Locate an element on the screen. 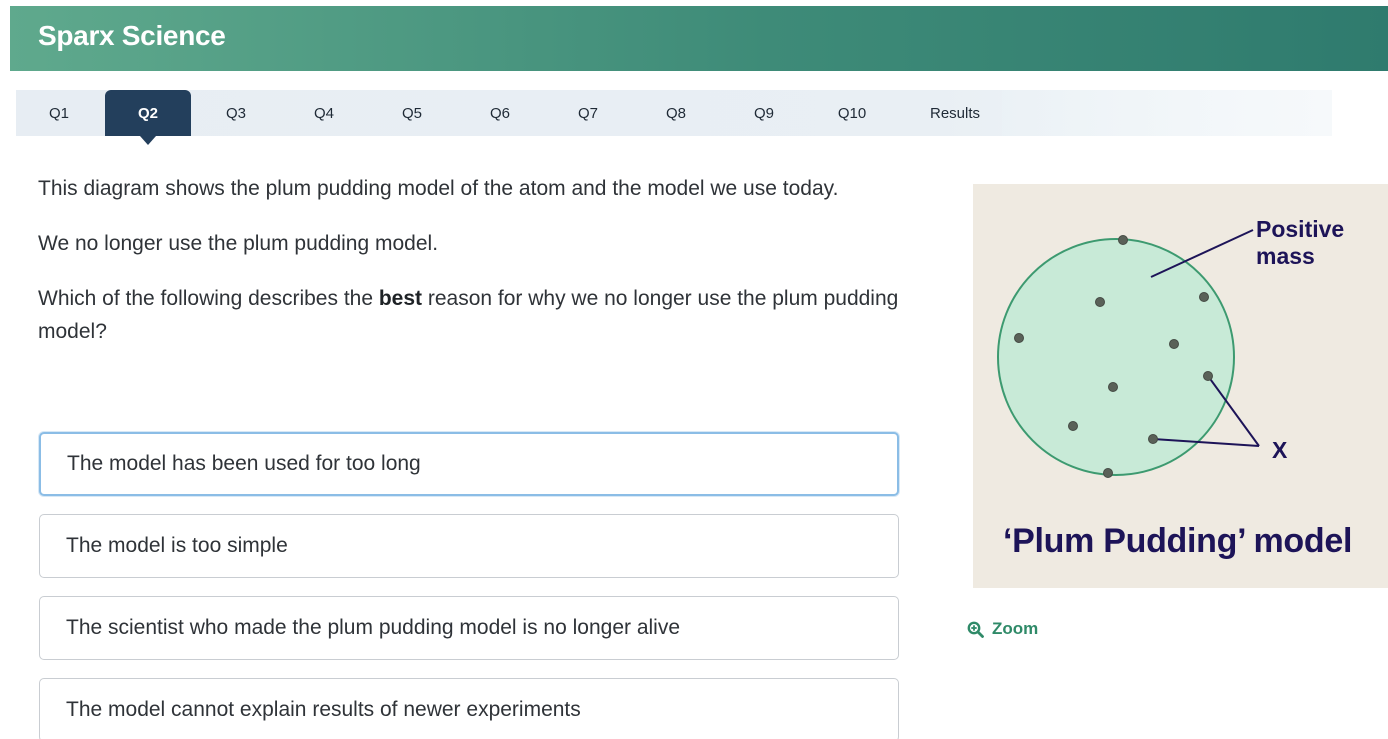 Image resolution: width=1388 pixels, height=739 pixels. tab-q4: Q4 is located at coordinates (324, 113).